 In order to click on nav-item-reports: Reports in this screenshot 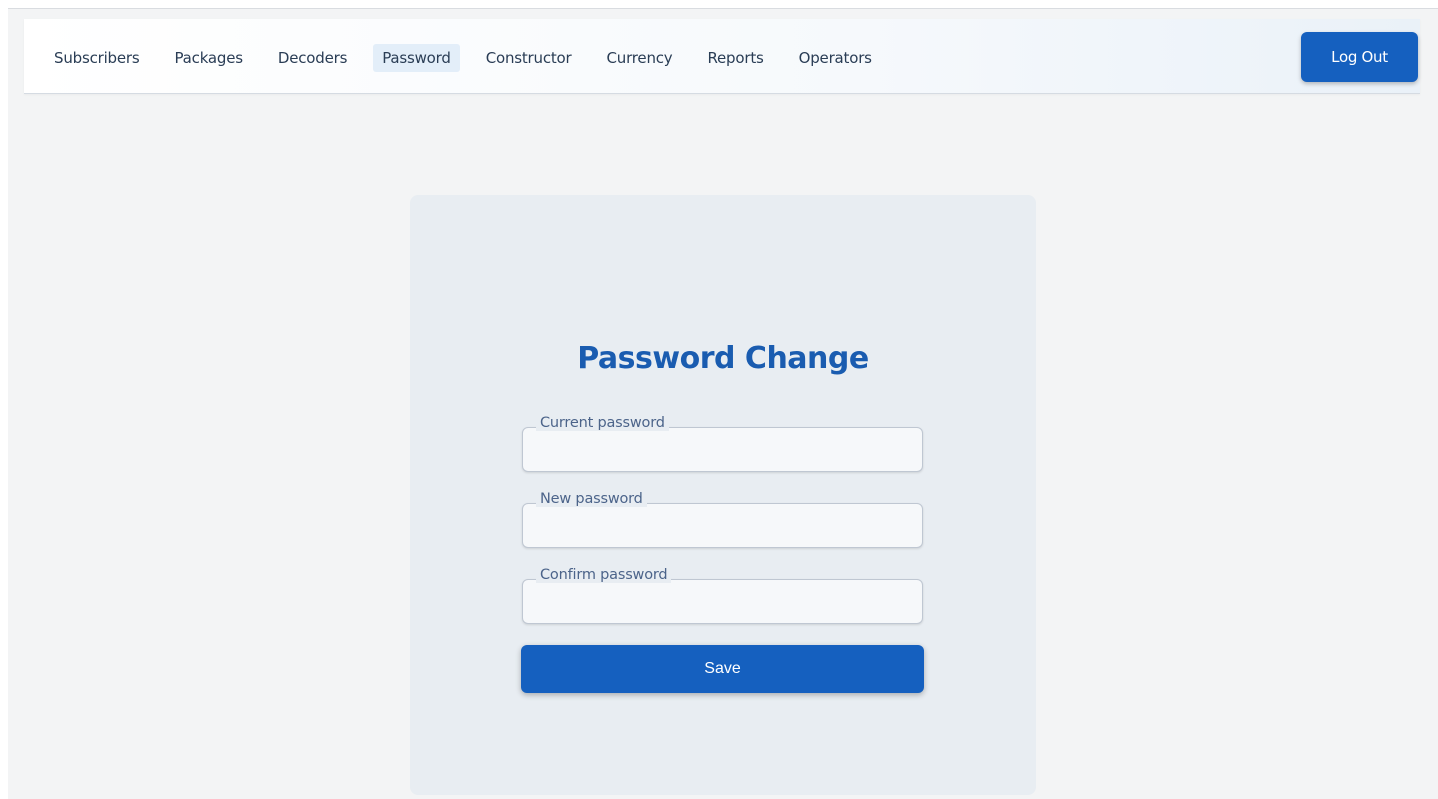, I will do `click(735, 58)`.